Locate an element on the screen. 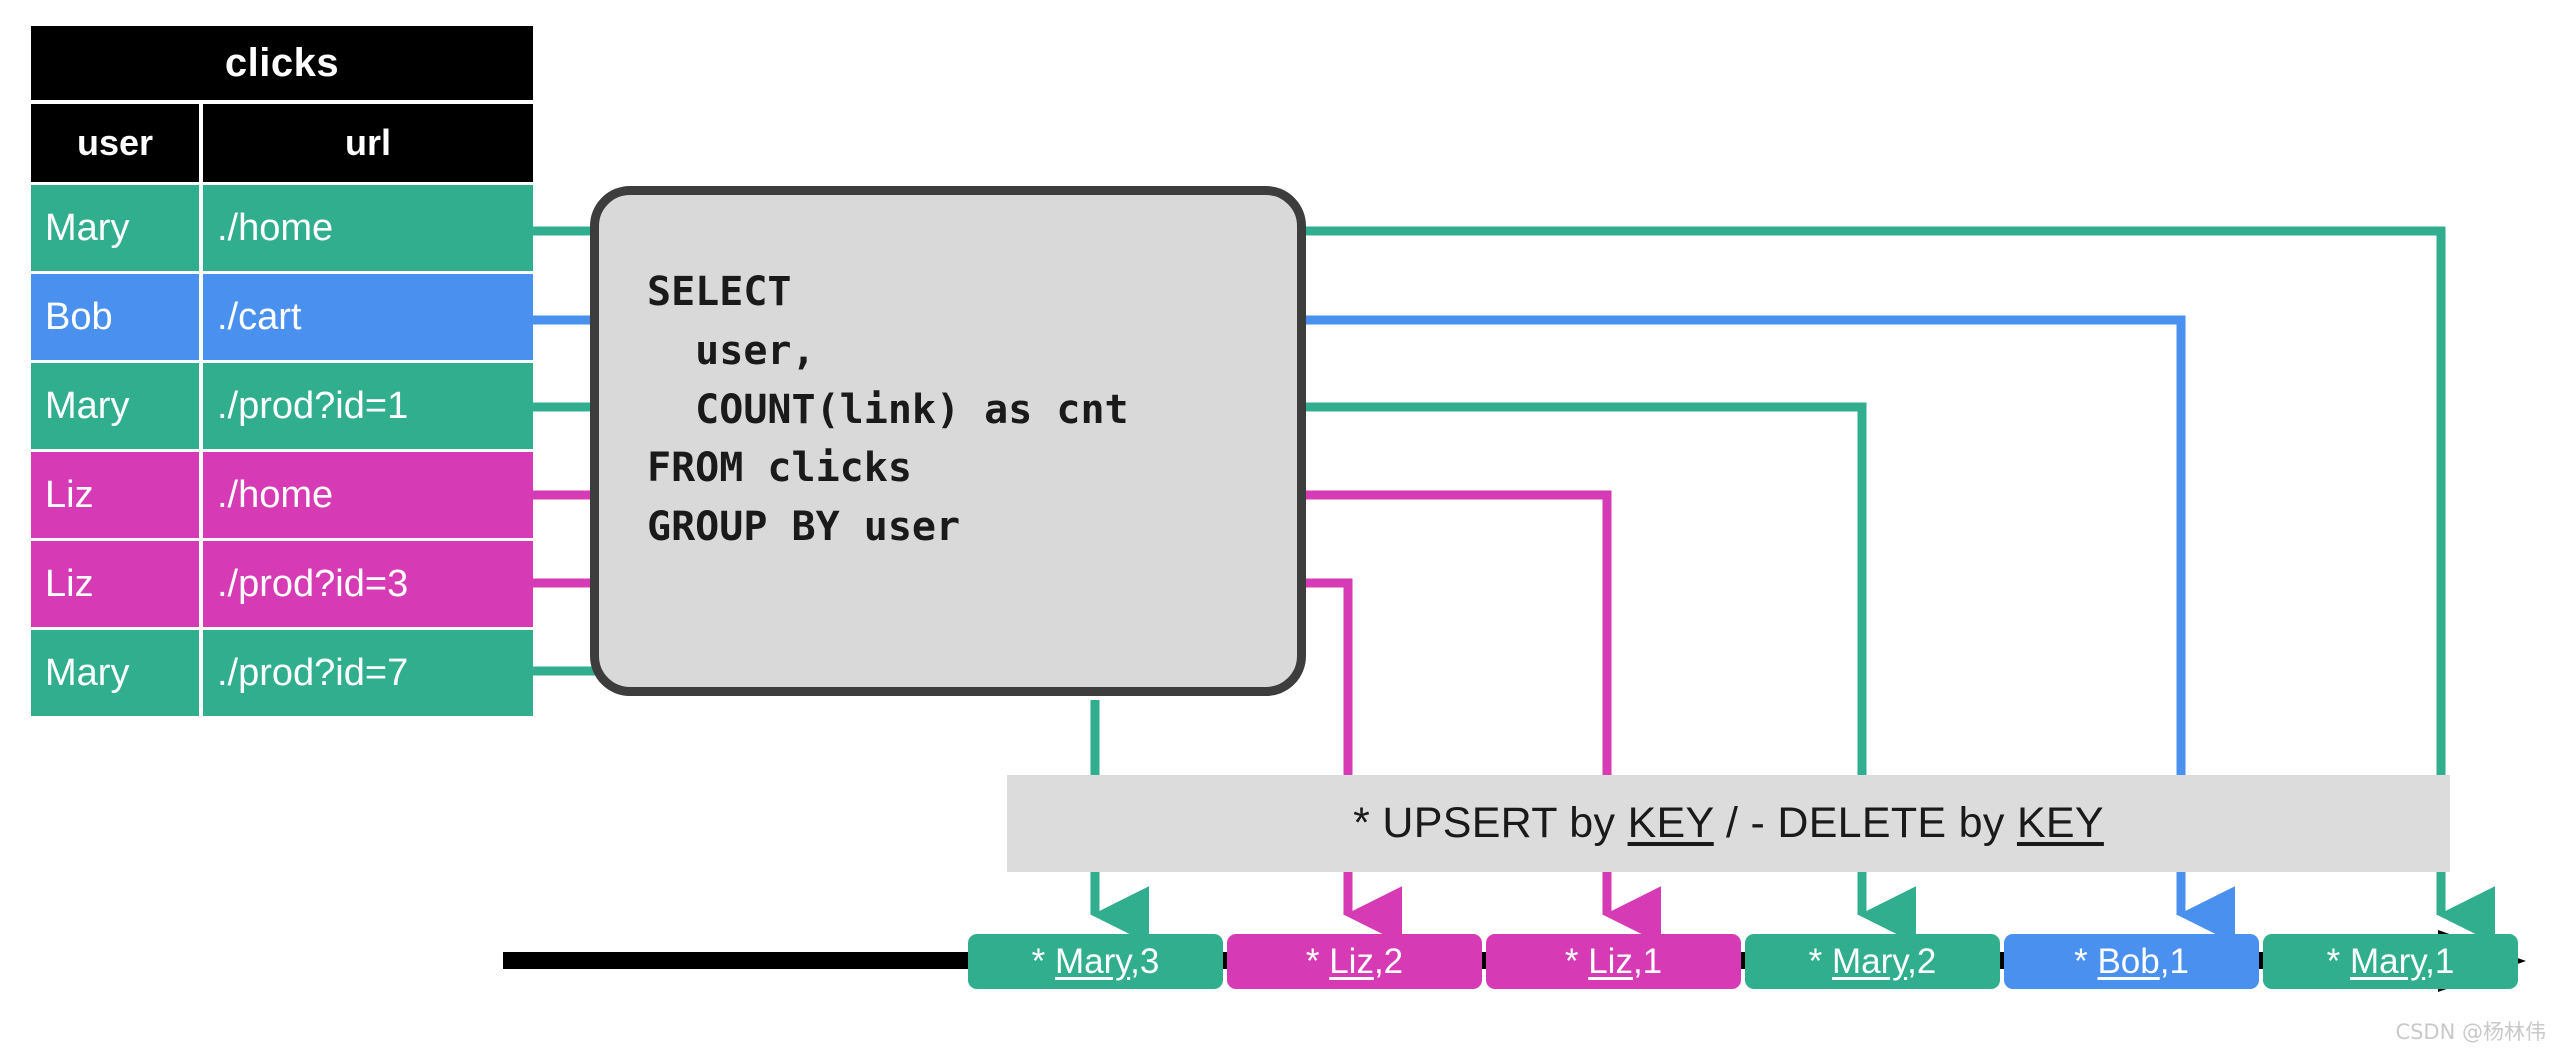  changelog-mode-label: * UPSERT by KEY / - DELETE by KEY is located at coordinates (1728, 823).